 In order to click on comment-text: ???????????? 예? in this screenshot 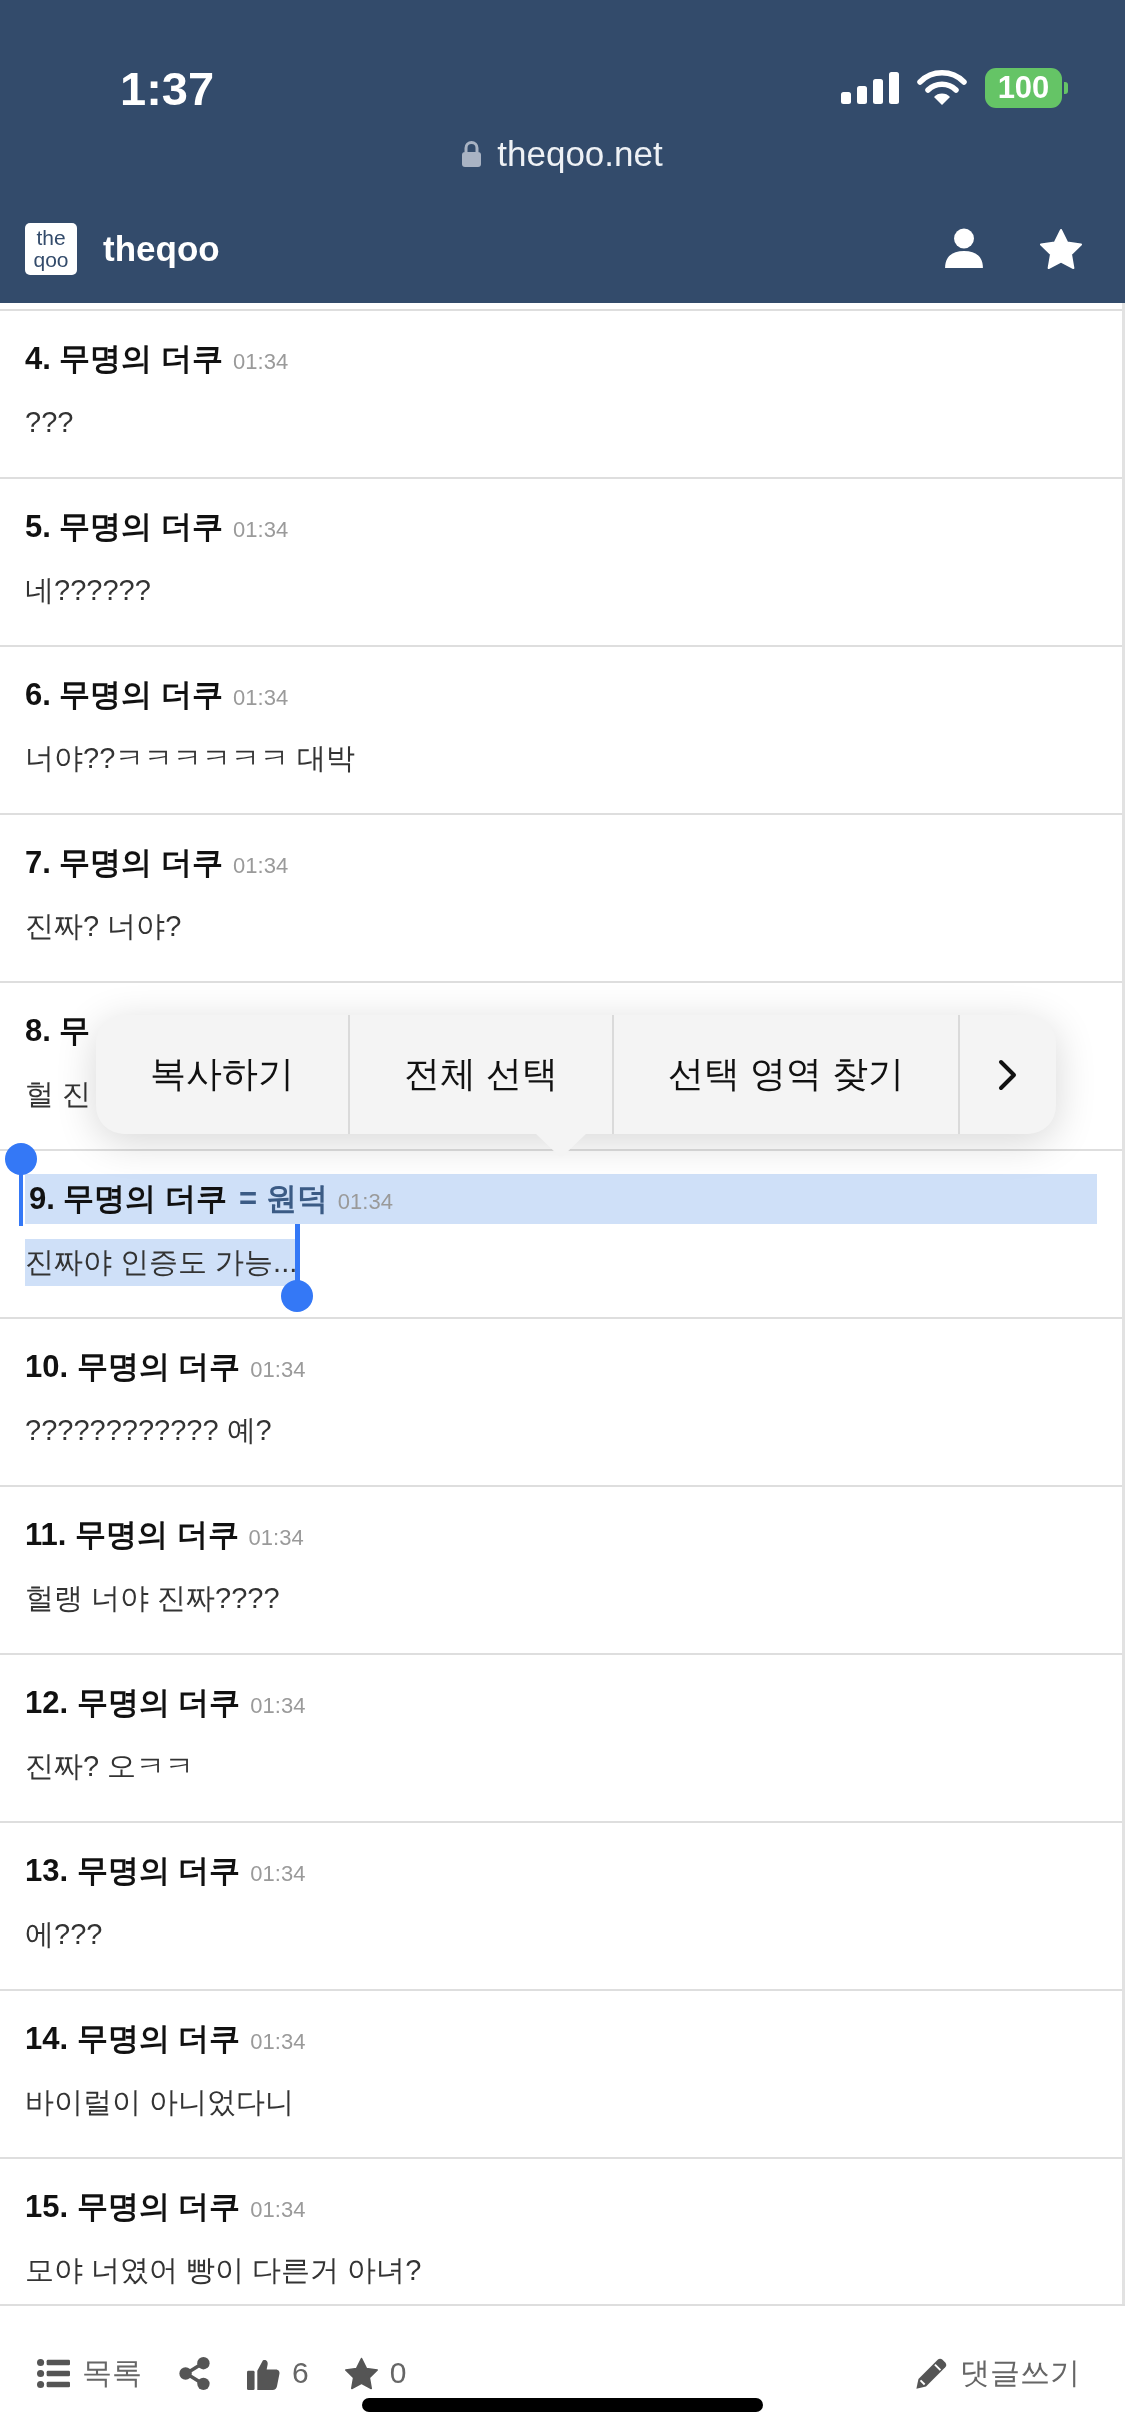, I will do `click(148, 1430)`.